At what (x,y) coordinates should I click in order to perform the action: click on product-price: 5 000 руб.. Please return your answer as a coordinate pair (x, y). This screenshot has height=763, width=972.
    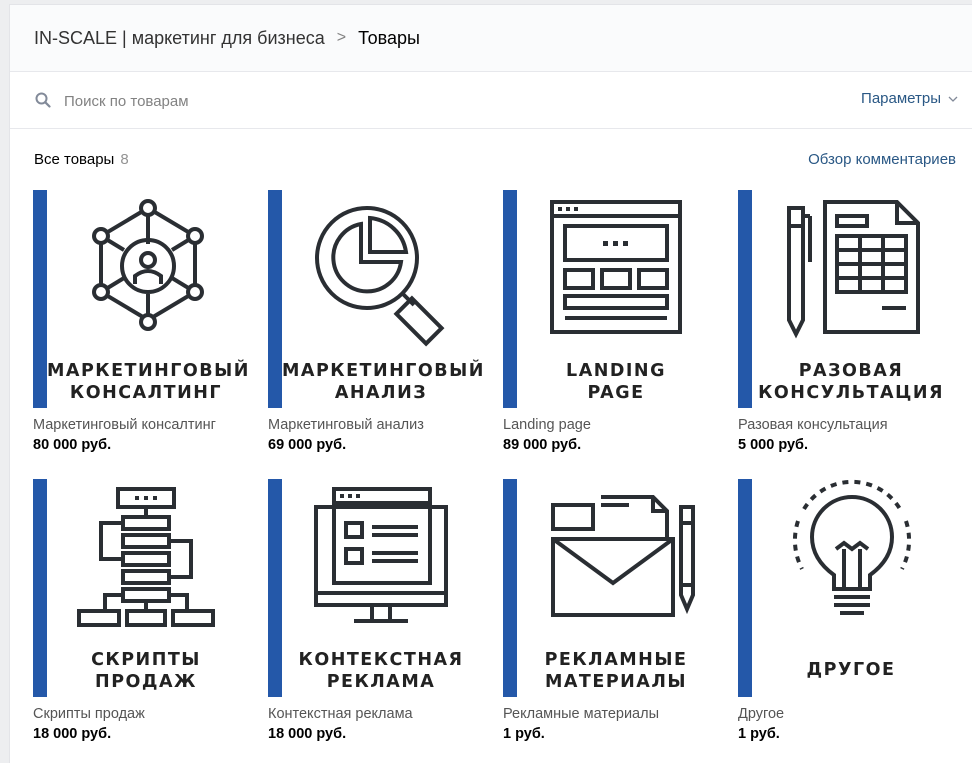
    Looking at the image, I should click on (773, 445).